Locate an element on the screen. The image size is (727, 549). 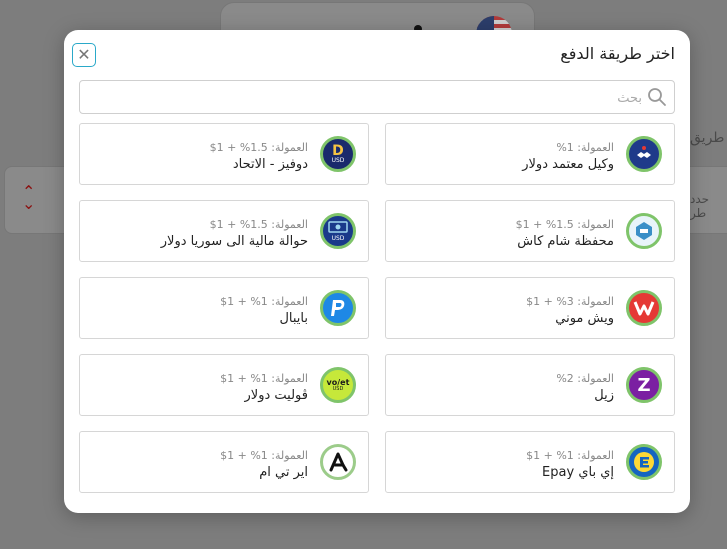
method-name: حوالة مالية الى سوريا دولار is located at coordinates (234, 241).